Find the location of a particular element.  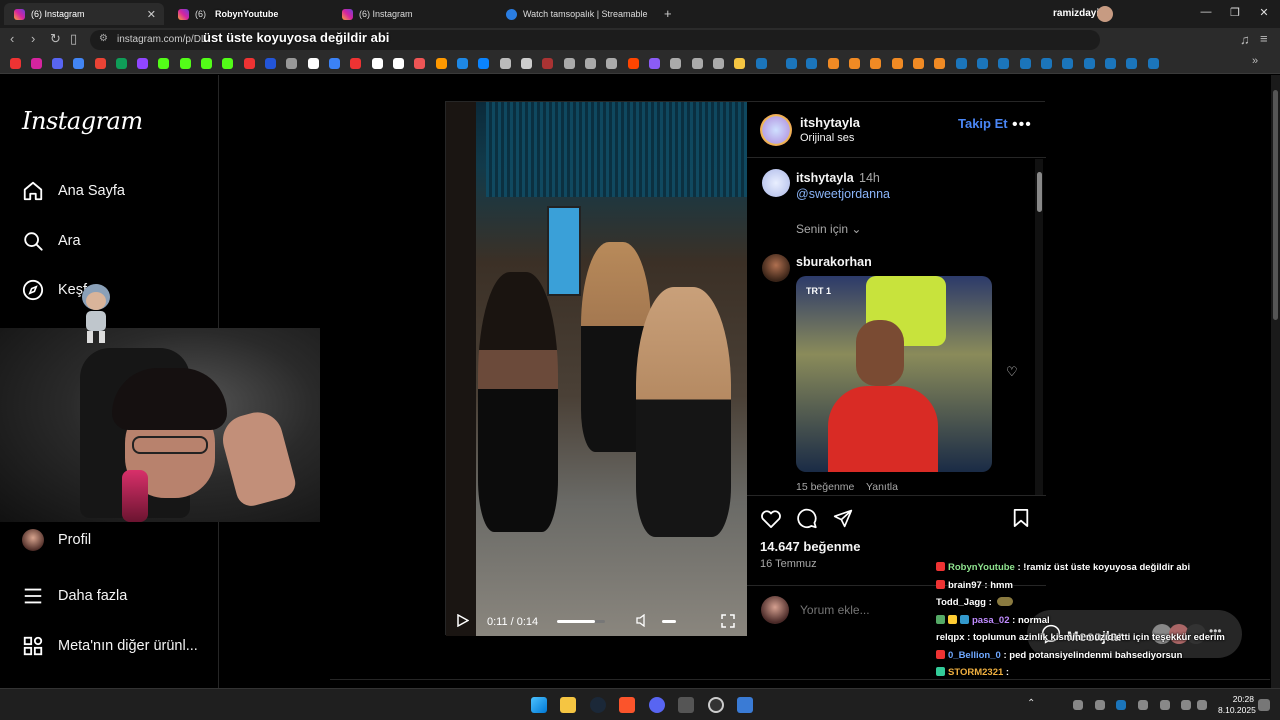

bookmark-folder-icon is located at coordinates (739, 63).